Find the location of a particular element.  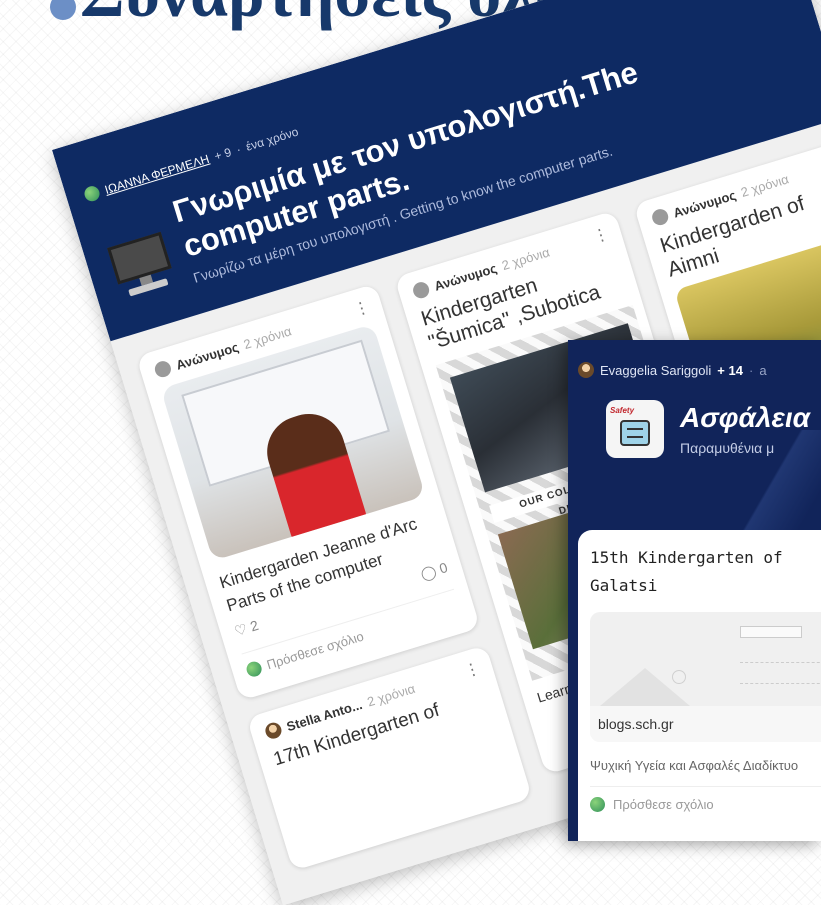

add-comment-row: Πρόσθεσε σχόλιο is located at coordinates (705, 804).